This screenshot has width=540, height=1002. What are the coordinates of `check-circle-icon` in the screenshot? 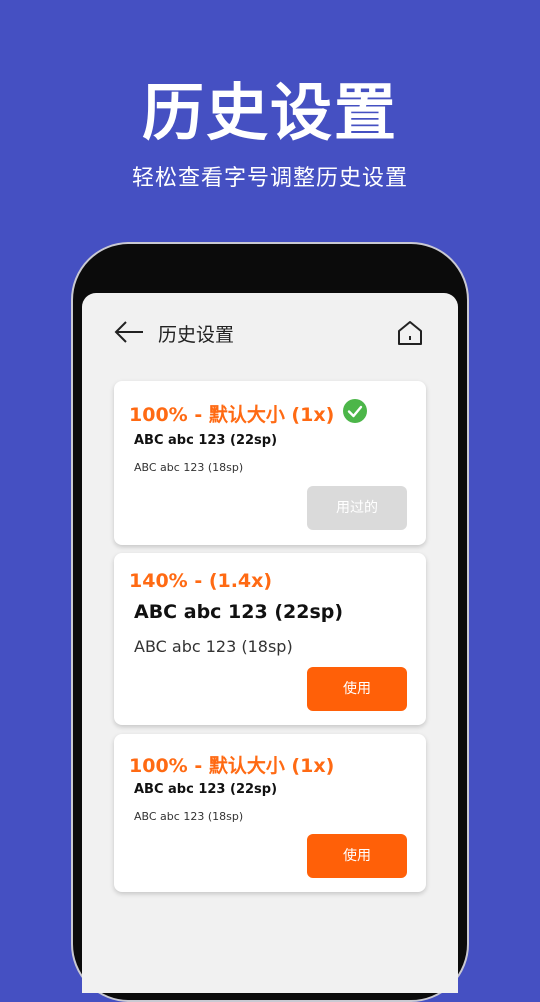 It's located at (355, 411).